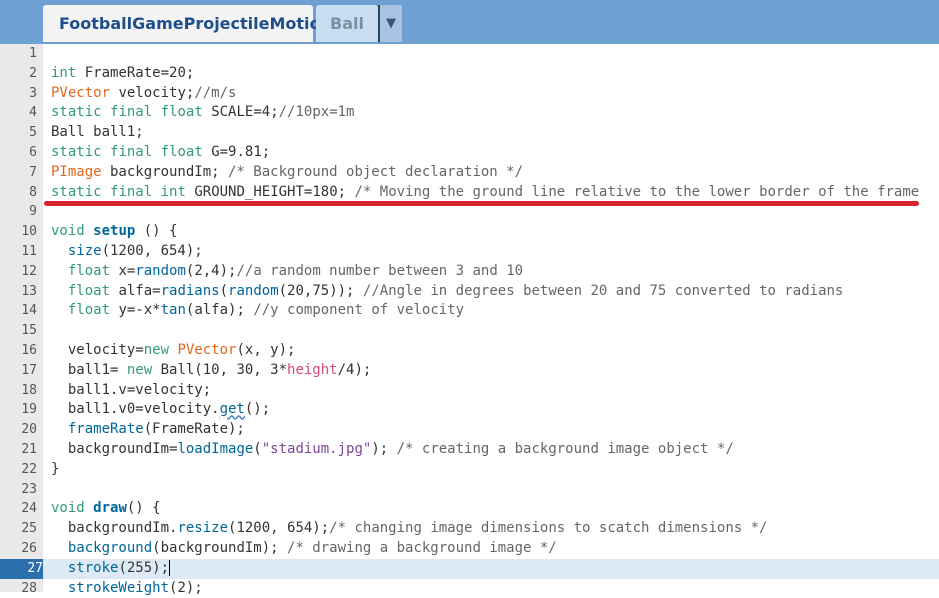 This screenshot has height=598, width=939. Describe the element at coordinates (469, 568) in the screenshot. I see `code-line: 27 stroke(255);` at that location.